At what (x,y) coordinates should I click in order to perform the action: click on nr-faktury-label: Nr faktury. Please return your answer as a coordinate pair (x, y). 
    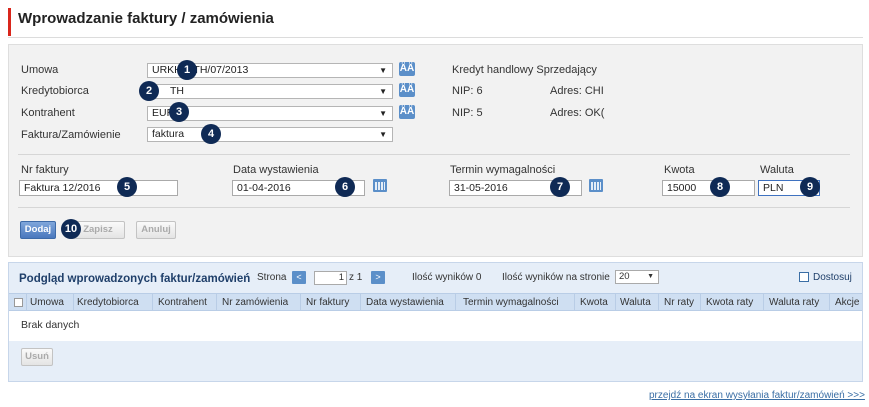
    Looking at the image, I should click on (45, 170).